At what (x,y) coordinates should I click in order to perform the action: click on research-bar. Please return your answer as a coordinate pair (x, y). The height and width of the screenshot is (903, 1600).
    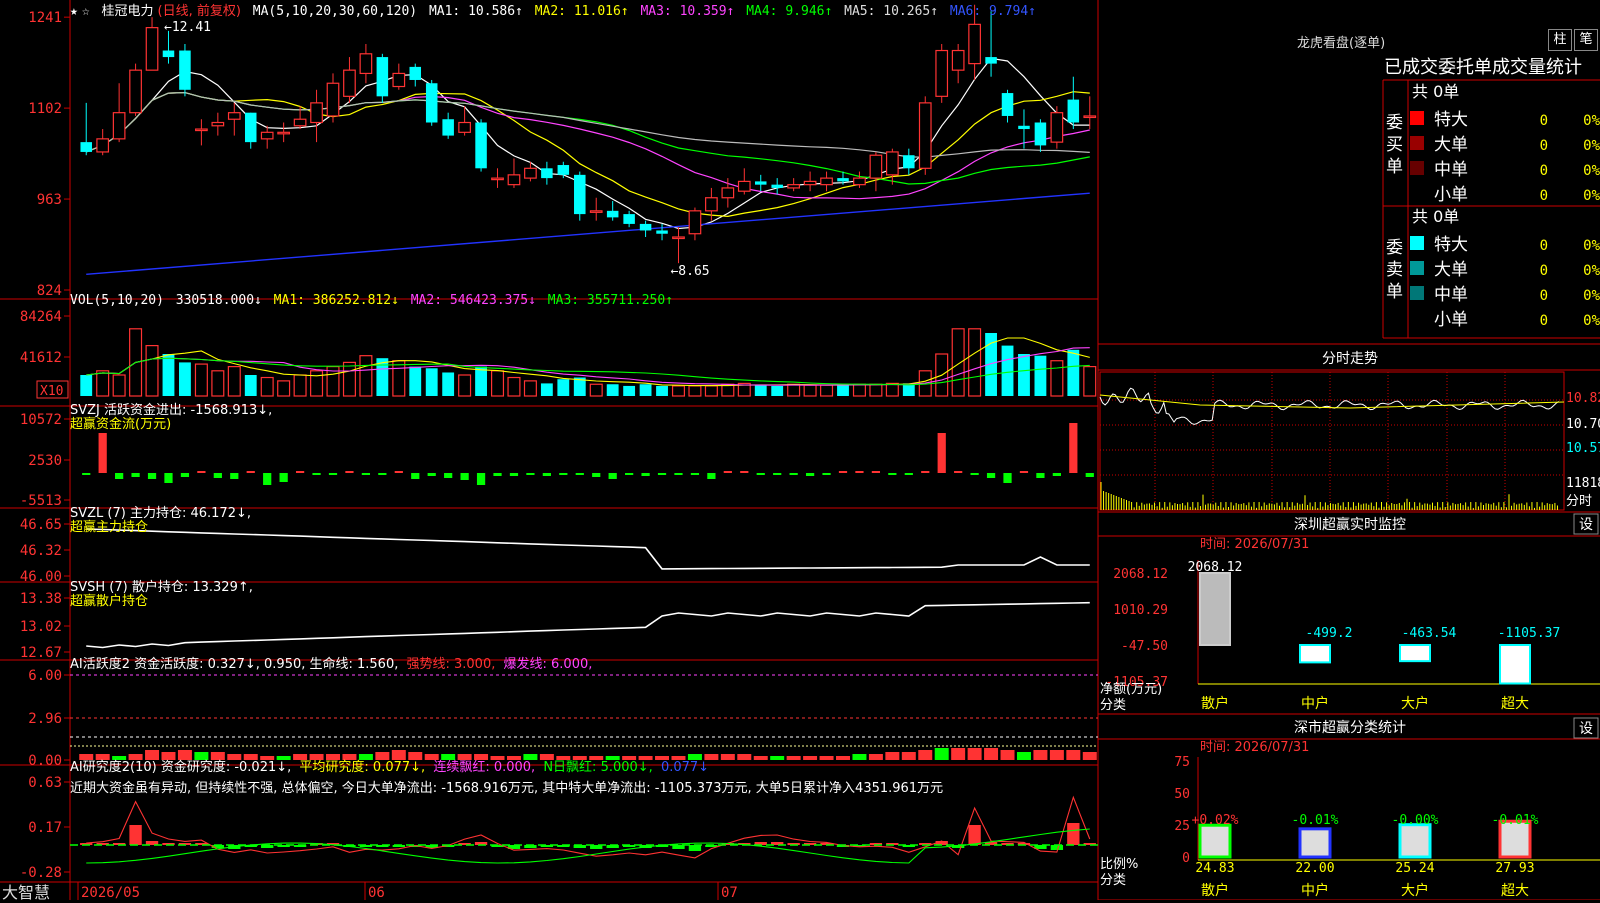
    Looking at the image, I should click on (974, 835).